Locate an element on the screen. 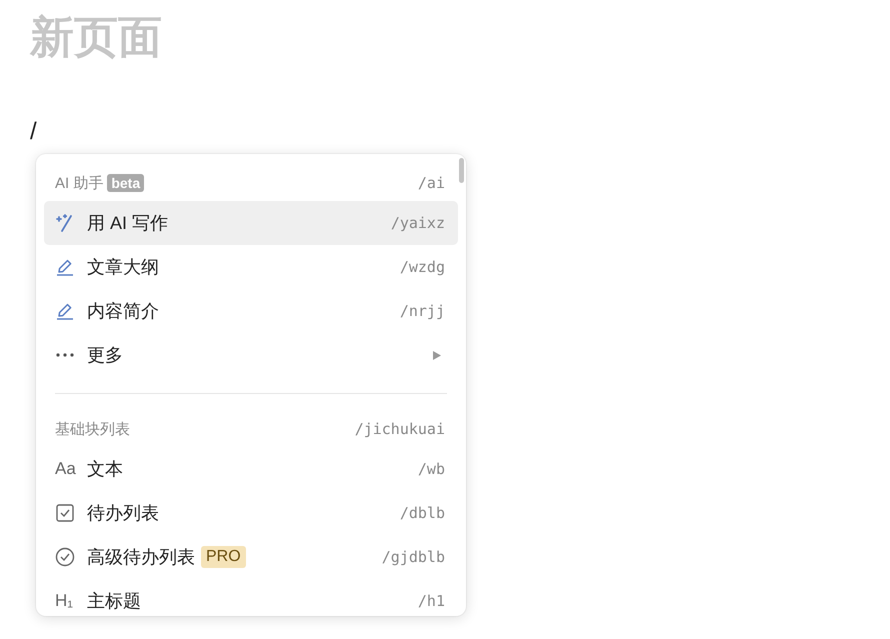 This screenshot has width=890, height=639. menu-item: 文章大纲 /wzdg is located at coordinates (251, 267).